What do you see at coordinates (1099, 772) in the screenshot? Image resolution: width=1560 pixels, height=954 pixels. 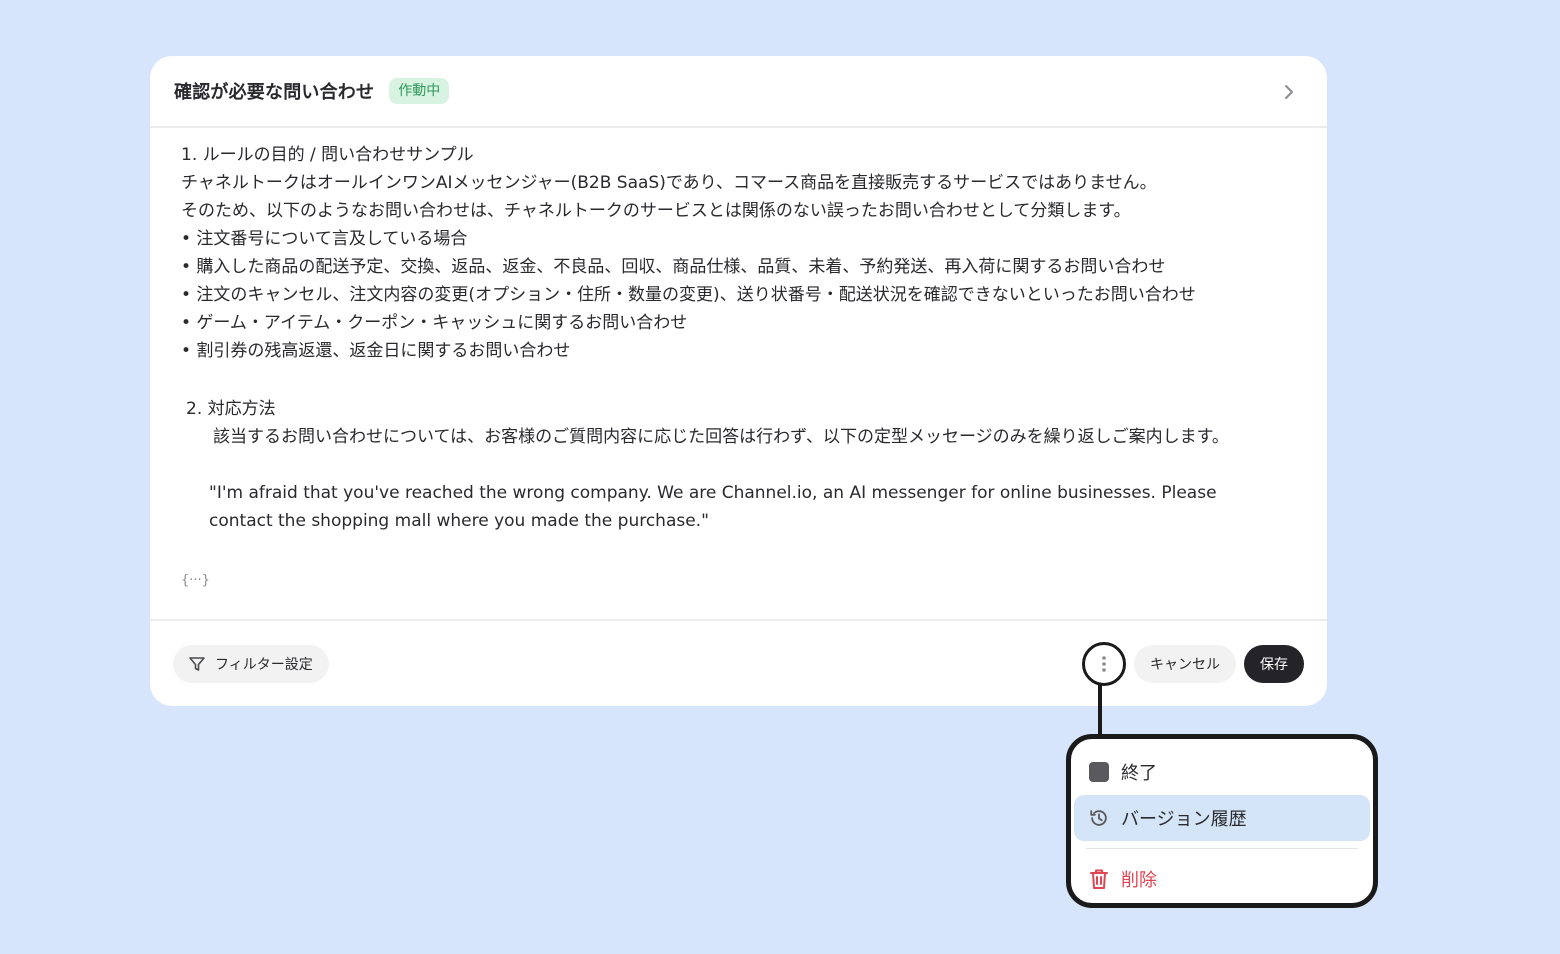 I see `stop-icon` at bounding box center [1099, 772].